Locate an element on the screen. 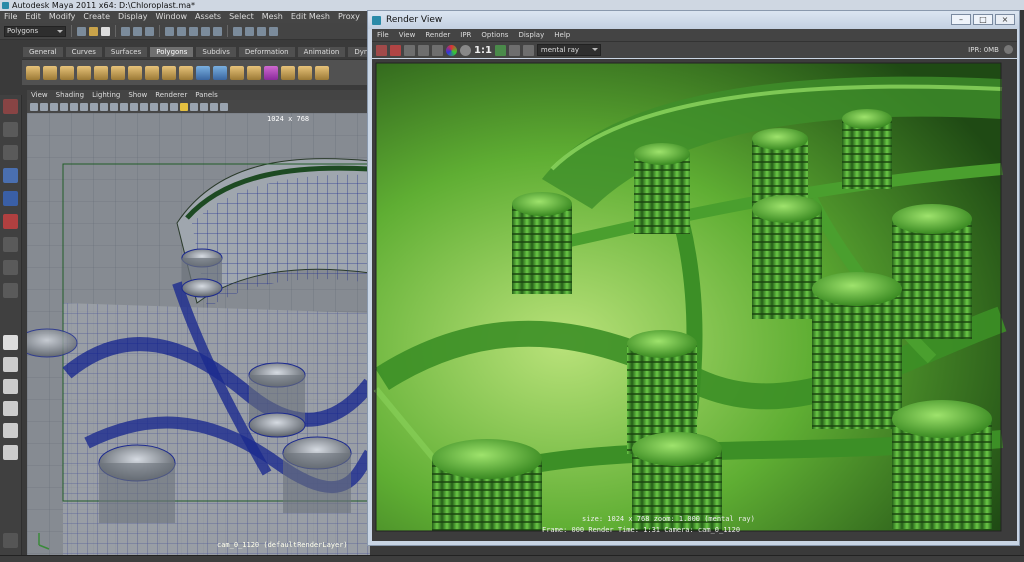 This screenshot has height=562, width=1024. panel-menu-shading: Shading is located at coordinates (70, 95).